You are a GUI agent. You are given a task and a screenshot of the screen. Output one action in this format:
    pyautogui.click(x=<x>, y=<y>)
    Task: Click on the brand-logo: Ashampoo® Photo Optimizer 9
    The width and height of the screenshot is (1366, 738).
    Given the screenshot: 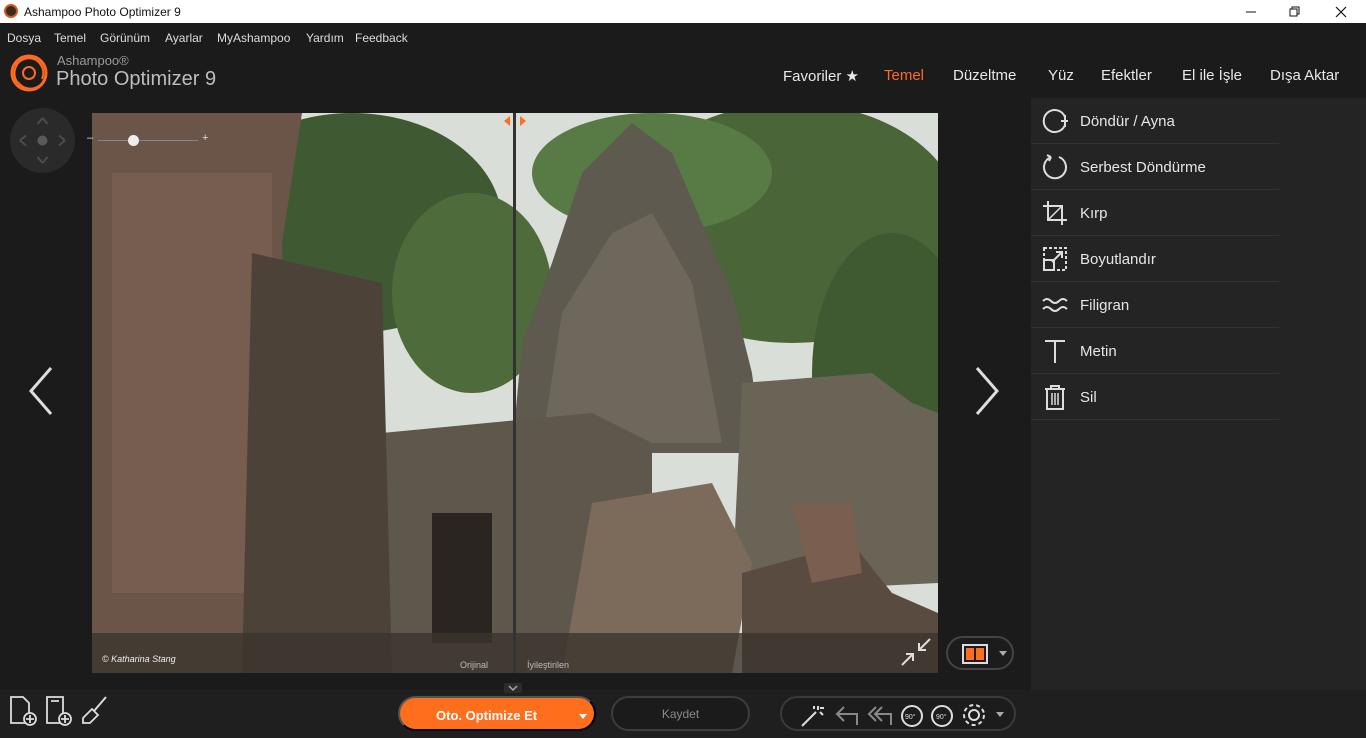 What is the action you would take?
    pyautogui.click(x=128, y=74)
    